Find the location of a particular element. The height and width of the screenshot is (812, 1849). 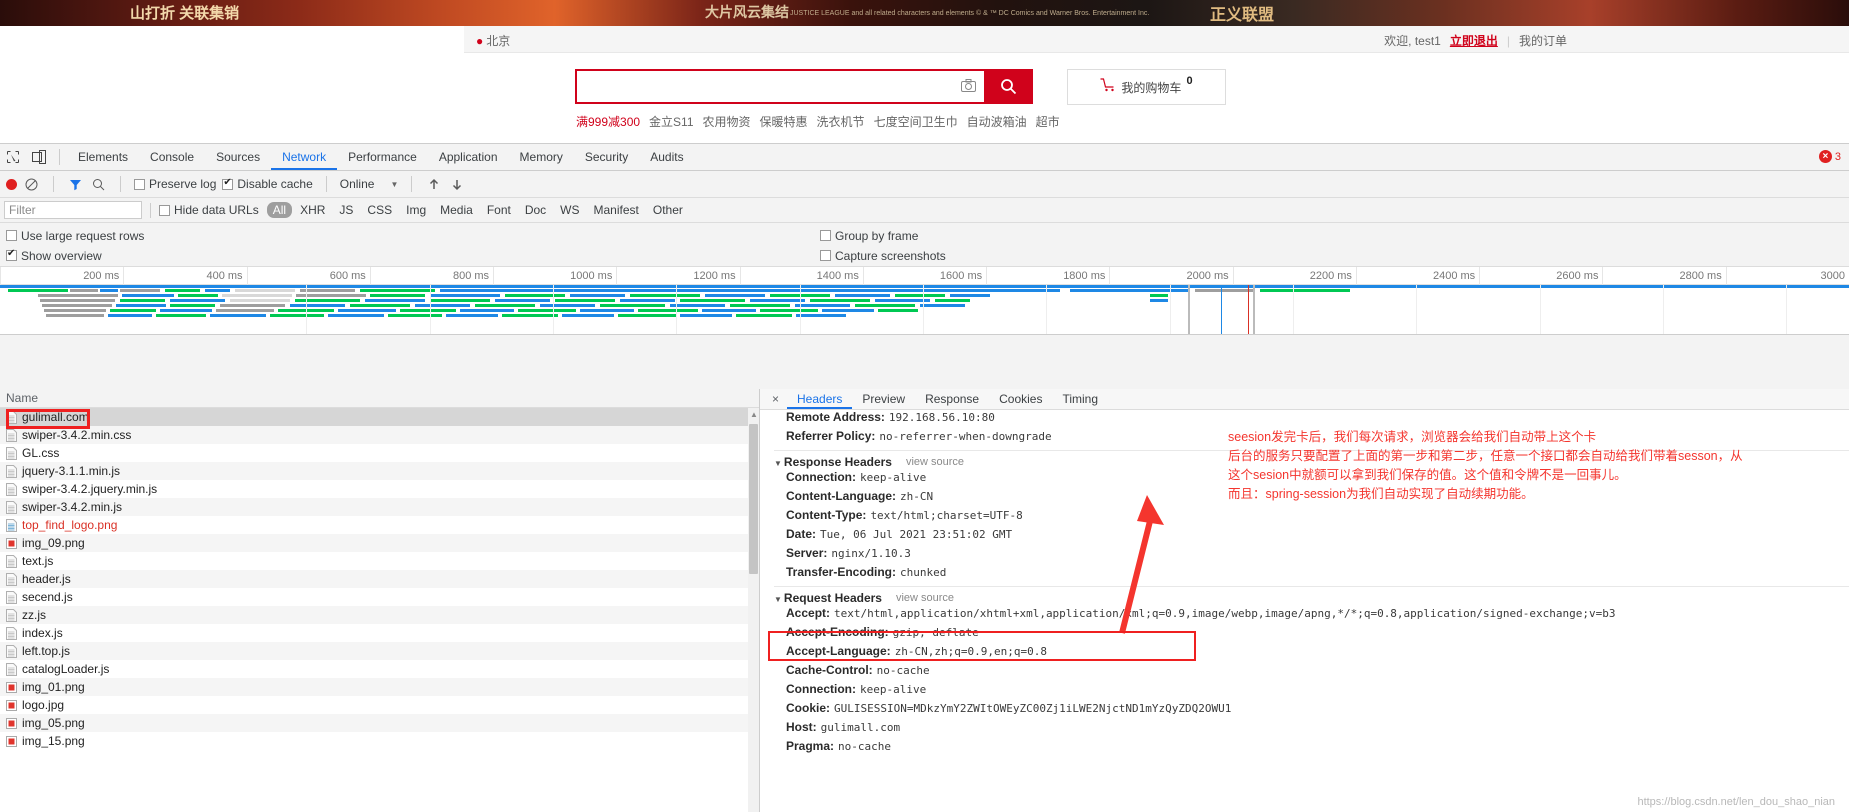

request-row: gulimall.com is located at coordinates (379, 417).